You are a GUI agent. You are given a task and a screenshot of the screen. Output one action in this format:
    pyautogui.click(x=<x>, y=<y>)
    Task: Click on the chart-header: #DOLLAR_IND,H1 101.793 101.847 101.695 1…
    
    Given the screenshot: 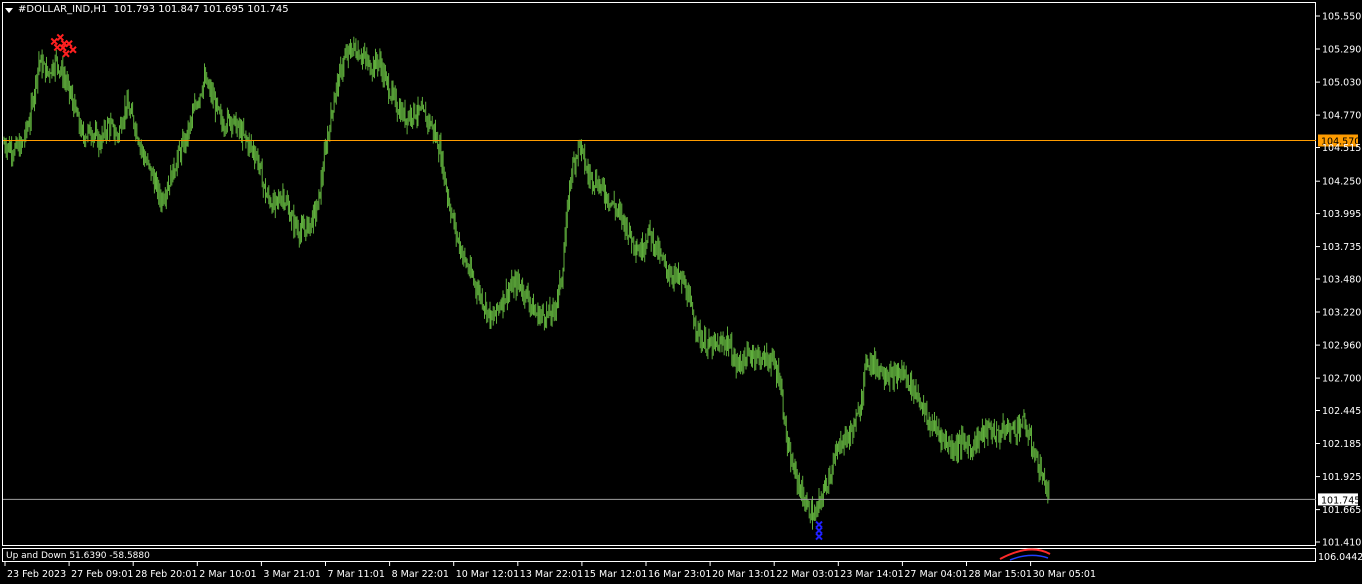 What is the action you would take?
    pyautogui.click(x=153, y=9)
    